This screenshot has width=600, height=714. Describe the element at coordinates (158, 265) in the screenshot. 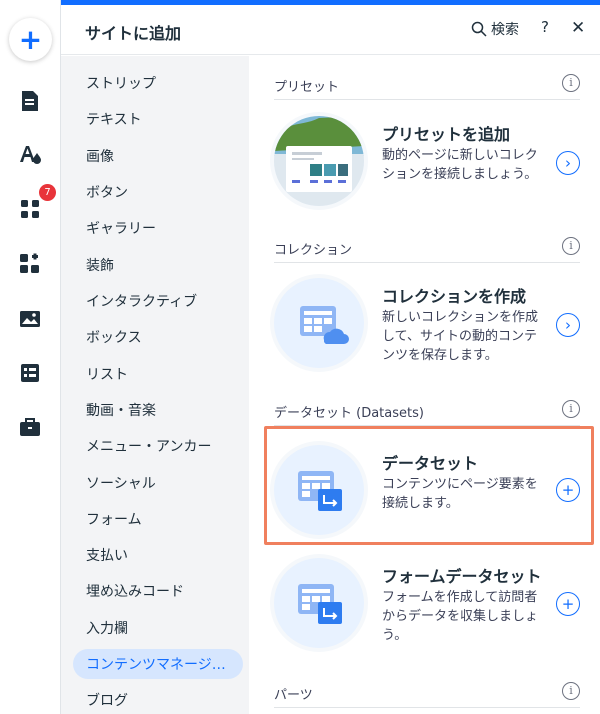

I see `category-item-decorative: 装飾` at that location.